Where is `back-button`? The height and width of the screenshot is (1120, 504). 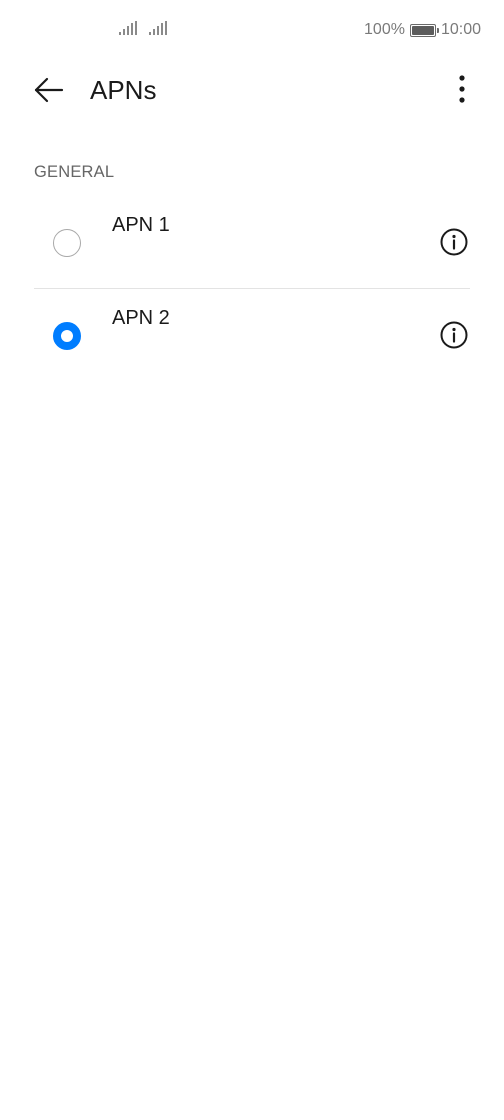
back-button is located at coordinates (48, 90).